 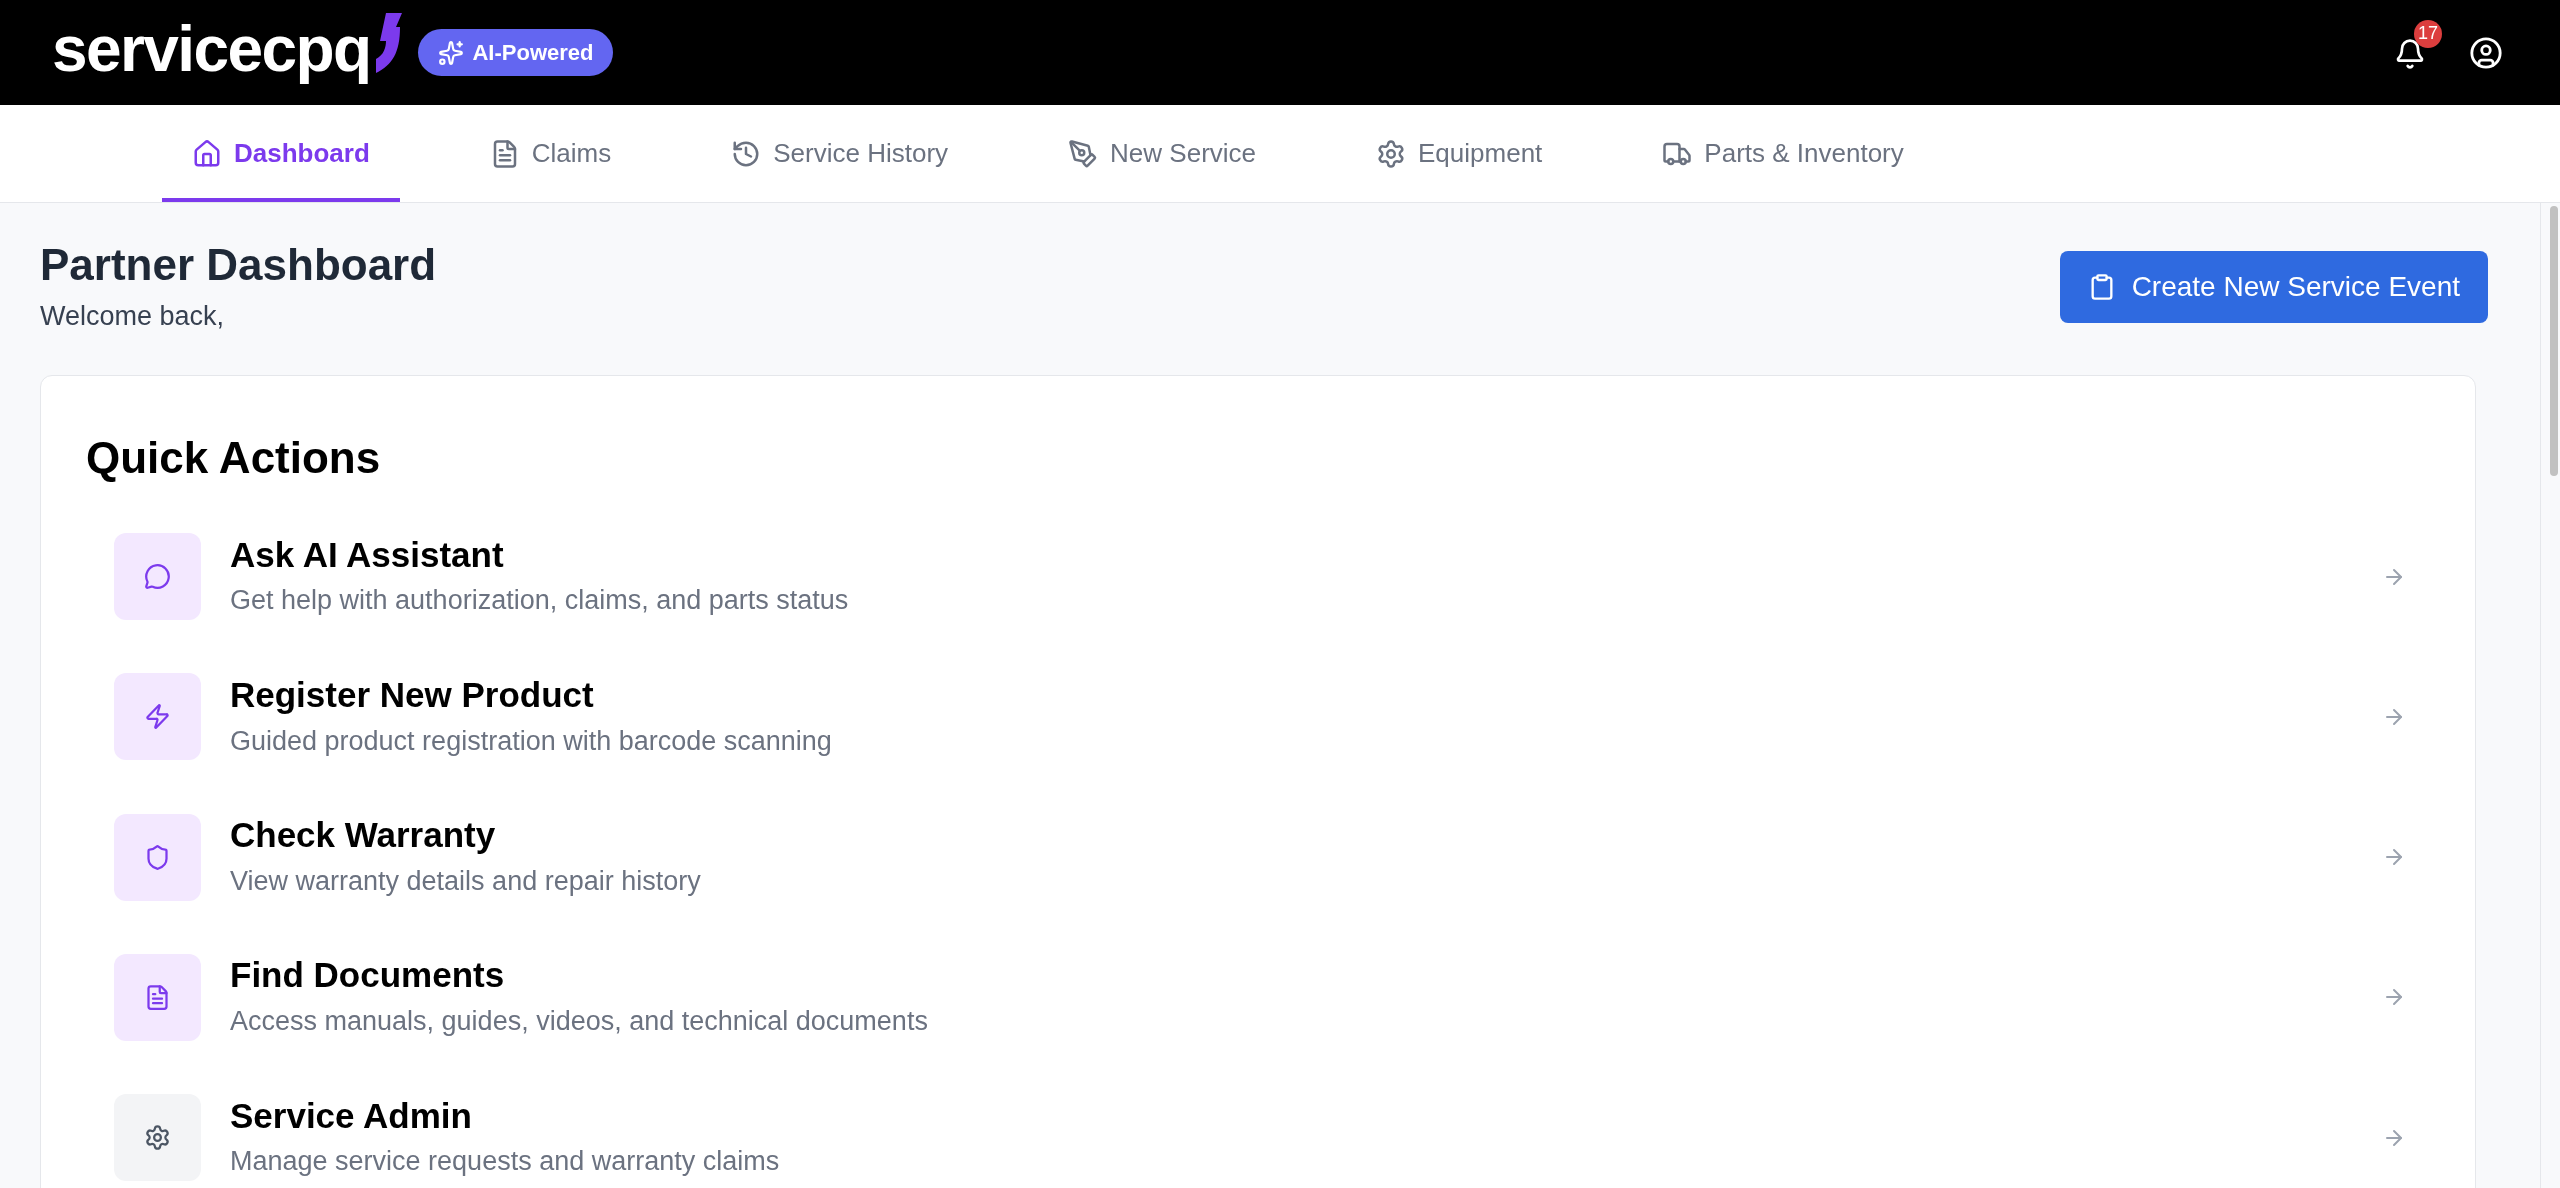 I want to click on action-title: Check Warranty, so click(x=363, y=835).